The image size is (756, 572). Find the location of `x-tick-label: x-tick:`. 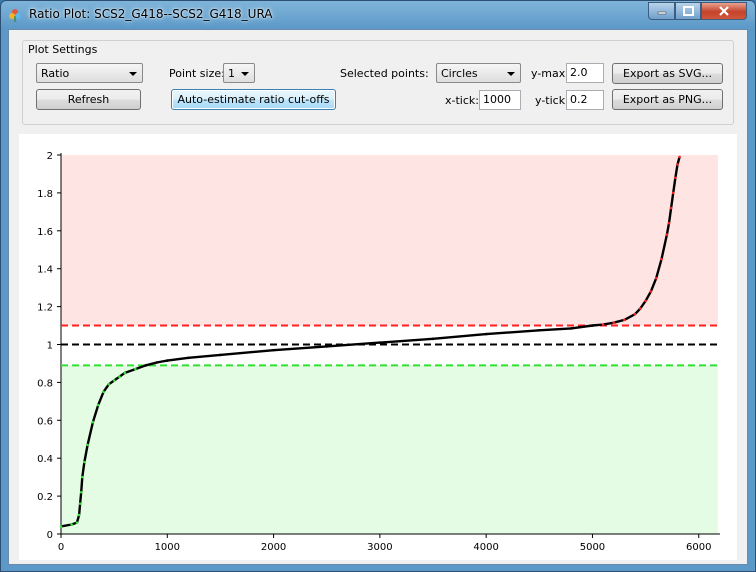

x-tick-label: x-tick: is located at coordinates (462, 100).